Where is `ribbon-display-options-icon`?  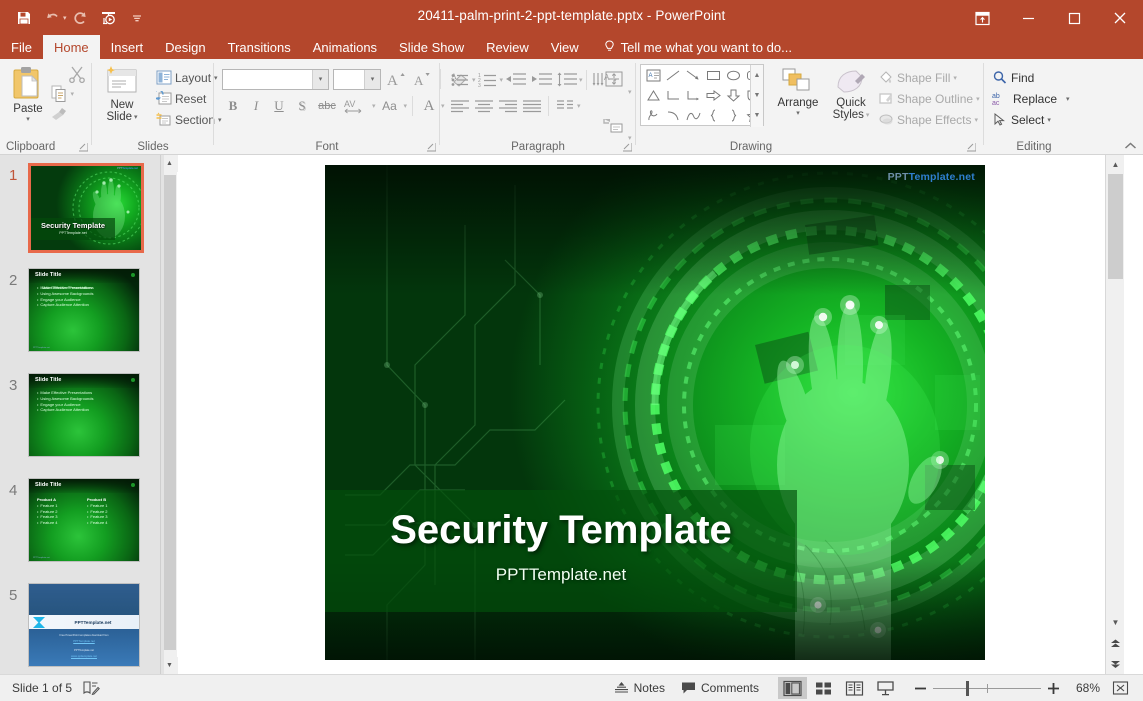 ribbon-display-options-icon is located at coordinates (982, 18).